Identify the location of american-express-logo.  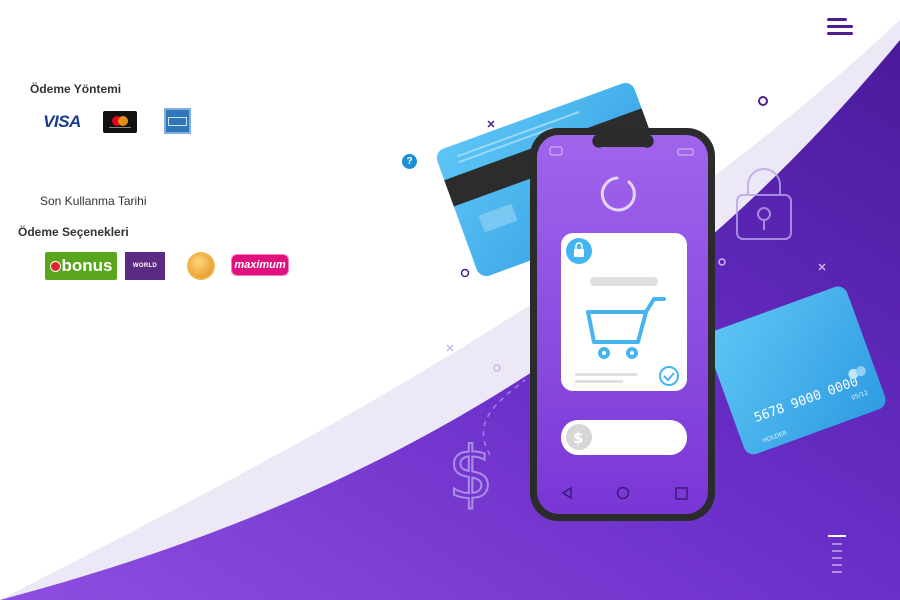
(177, 121).